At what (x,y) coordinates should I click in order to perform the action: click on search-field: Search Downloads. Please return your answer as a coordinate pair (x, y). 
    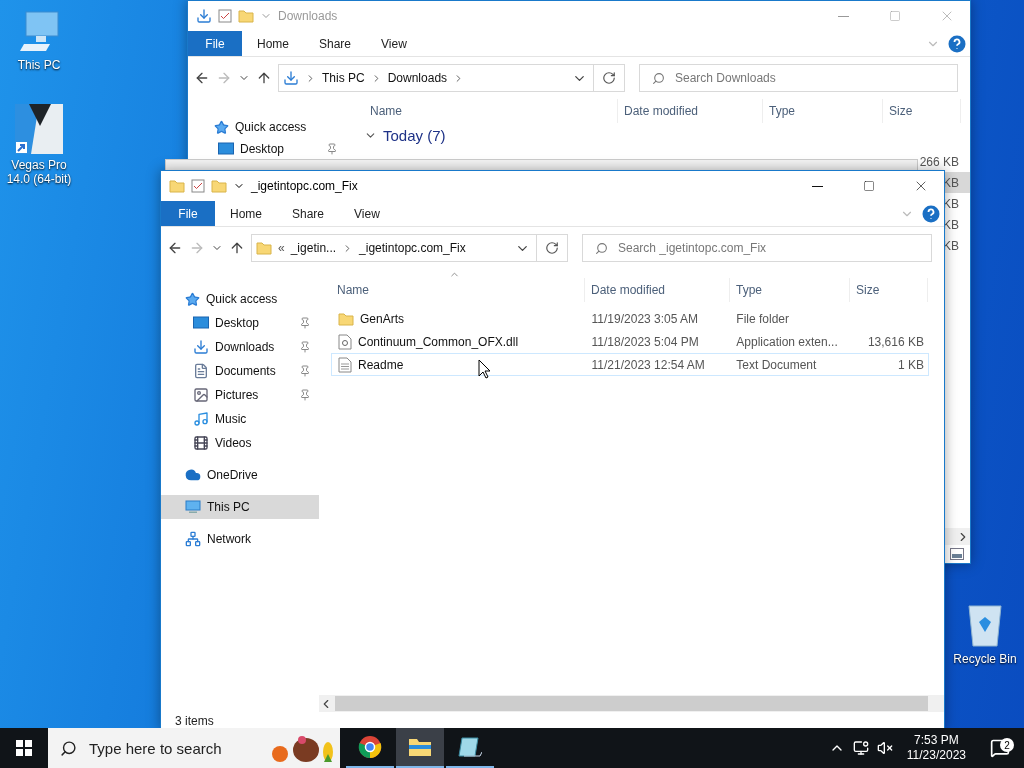
    Looking at the image, I should click on (798, 78).